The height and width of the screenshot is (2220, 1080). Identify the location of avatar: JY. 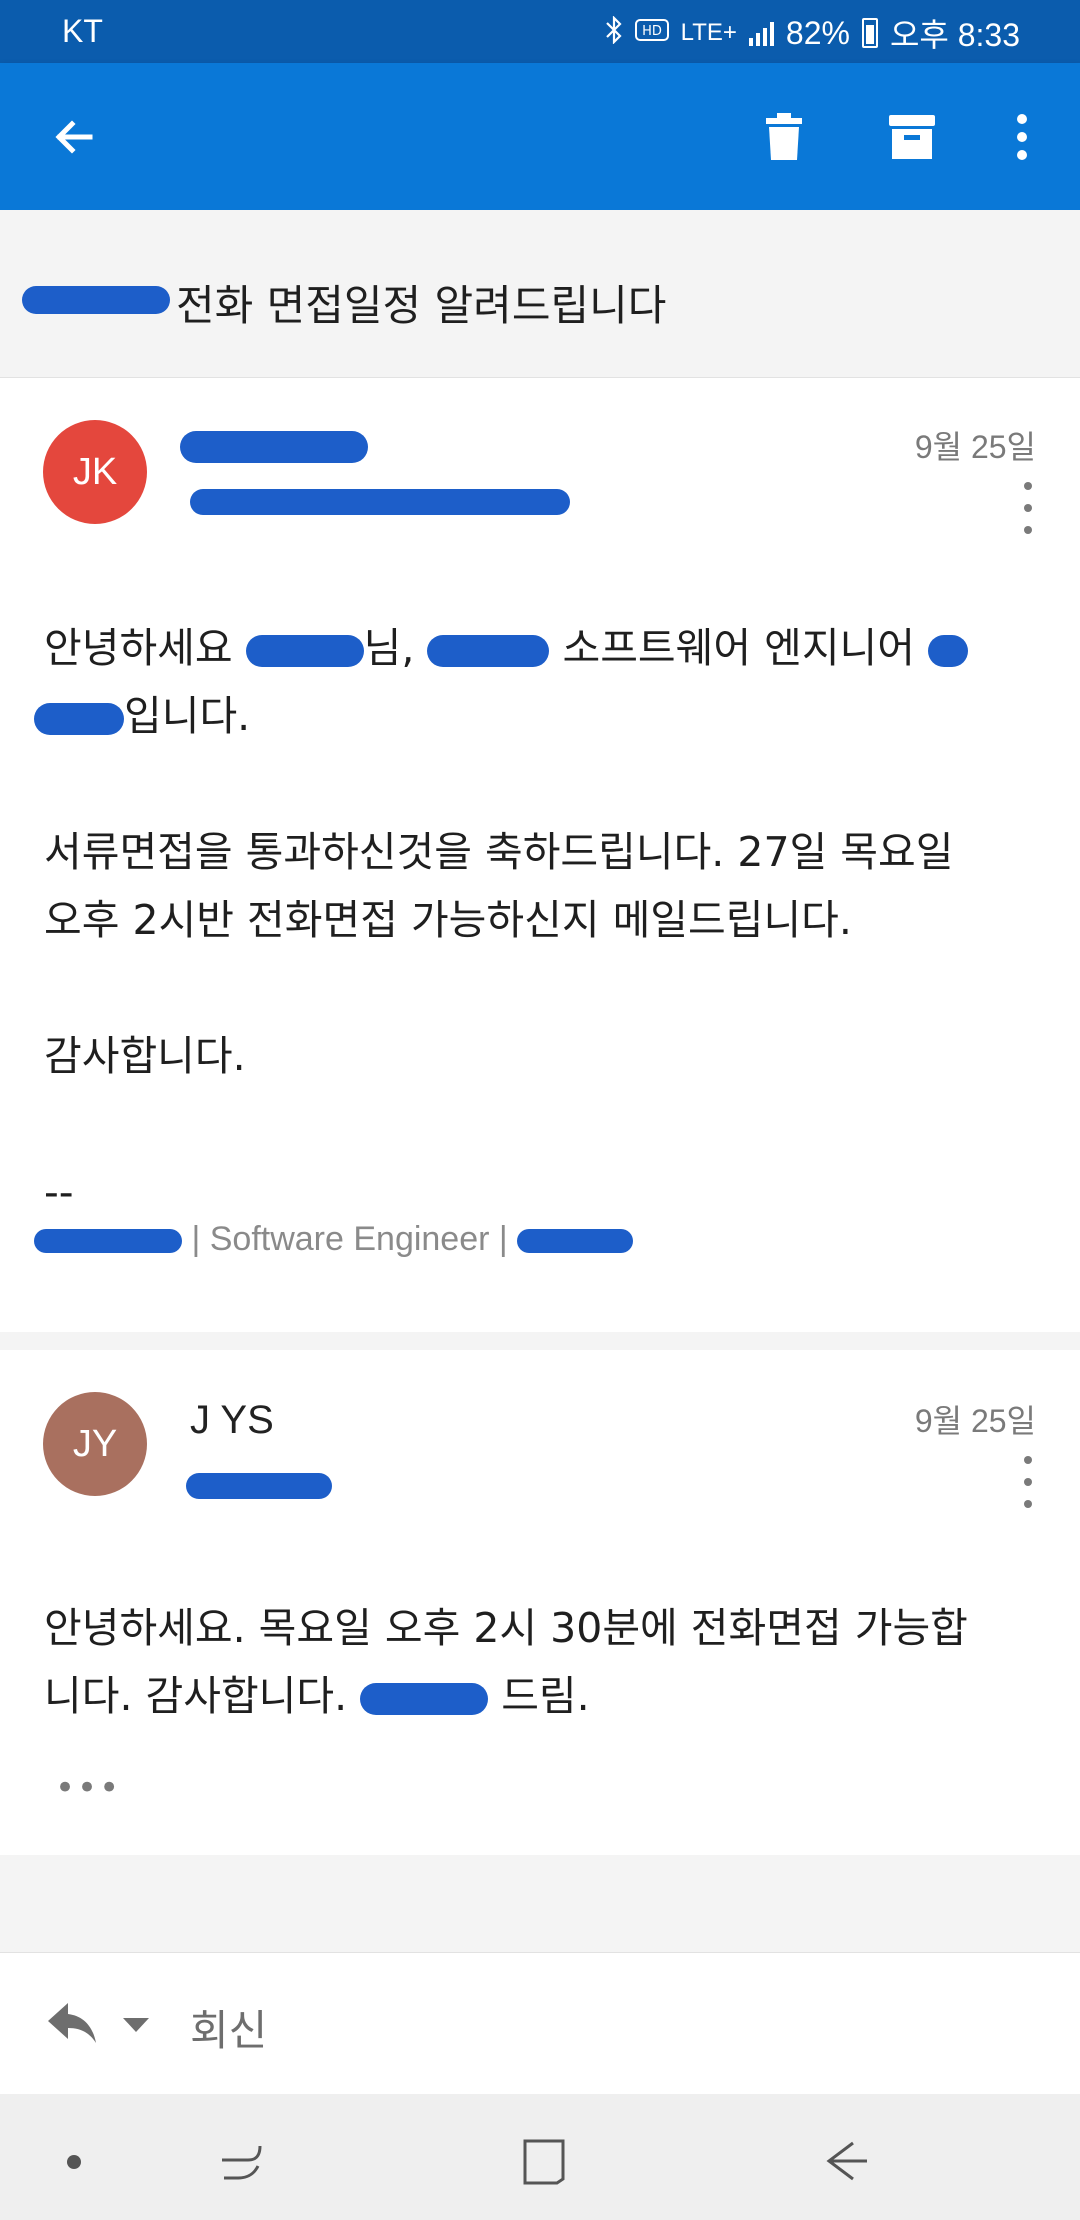
(95, 1444).